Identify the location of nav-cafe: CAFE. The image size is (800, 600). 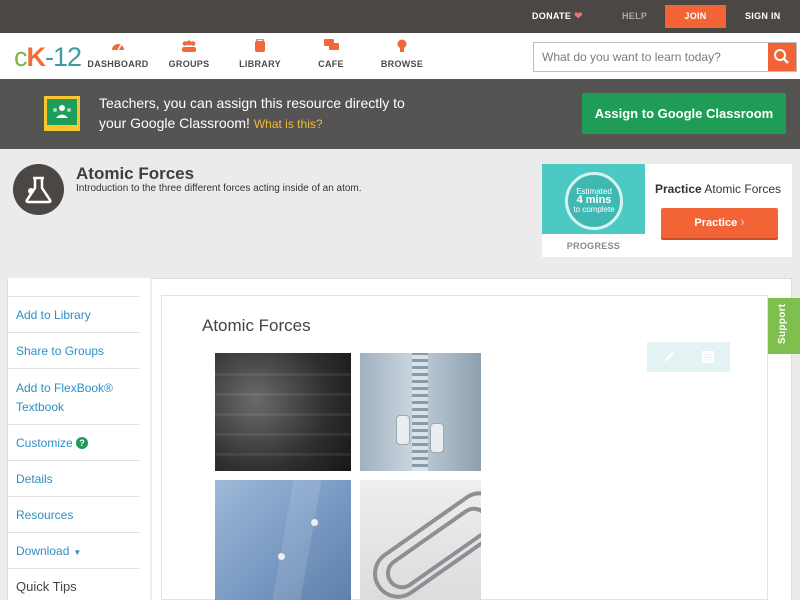
(331, 54).